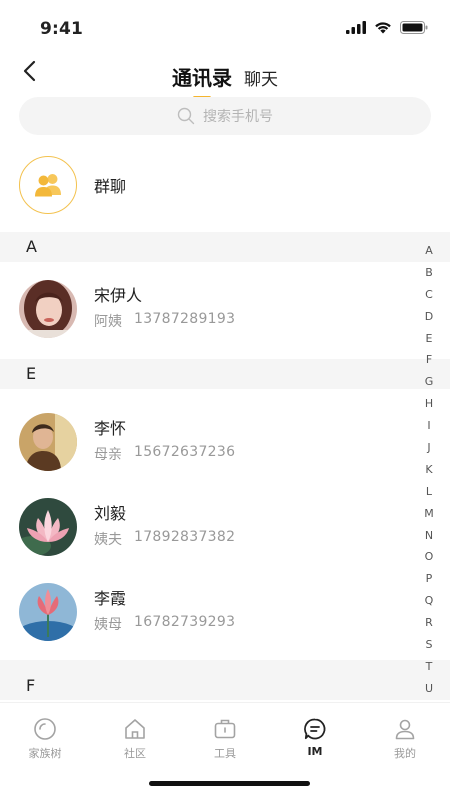 The image size is (450, 800). Describe the element at coordinates (429, 623) in the screenshot. I see `index-letter: R` at that location.